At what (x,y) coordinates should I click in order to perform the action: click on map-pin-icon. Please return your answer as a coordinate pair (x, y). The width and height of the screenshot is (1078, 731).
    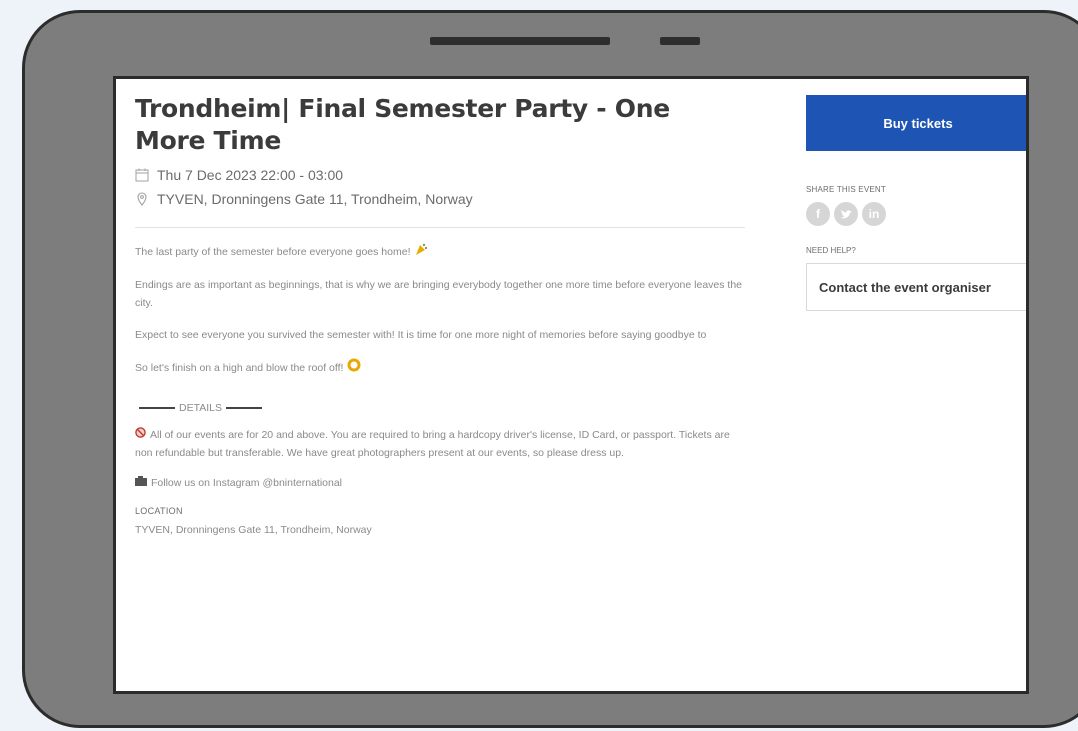
    Looking at the image, I should click on (142, 199).